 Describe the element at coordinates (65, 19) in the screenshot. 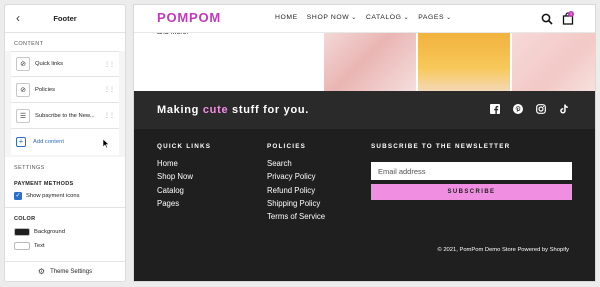

I see `panel-header: ‹ Footer` at that location.